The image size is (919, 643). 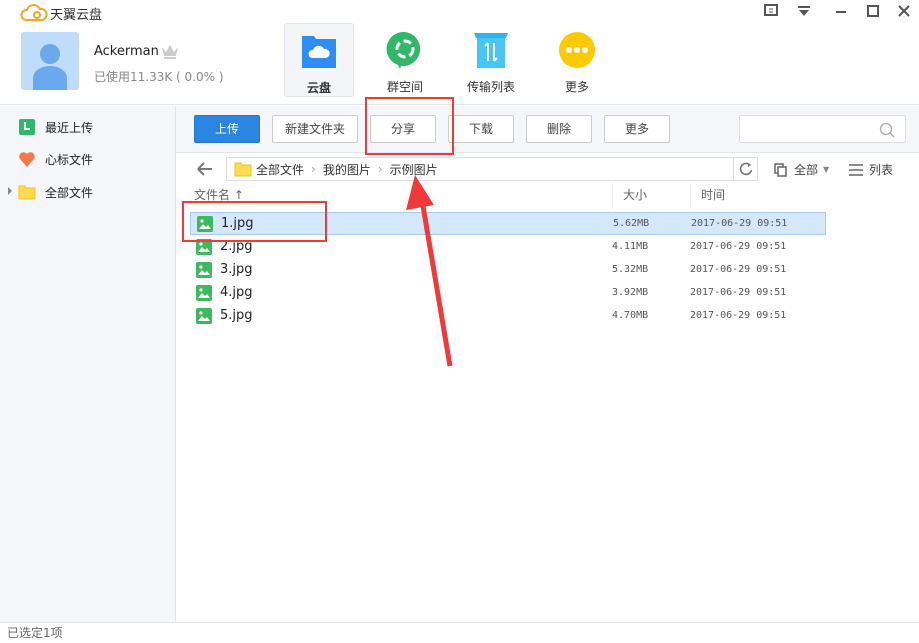 I want to click on nav-transfer-list: 传输列表, so click(x=491, y=60).